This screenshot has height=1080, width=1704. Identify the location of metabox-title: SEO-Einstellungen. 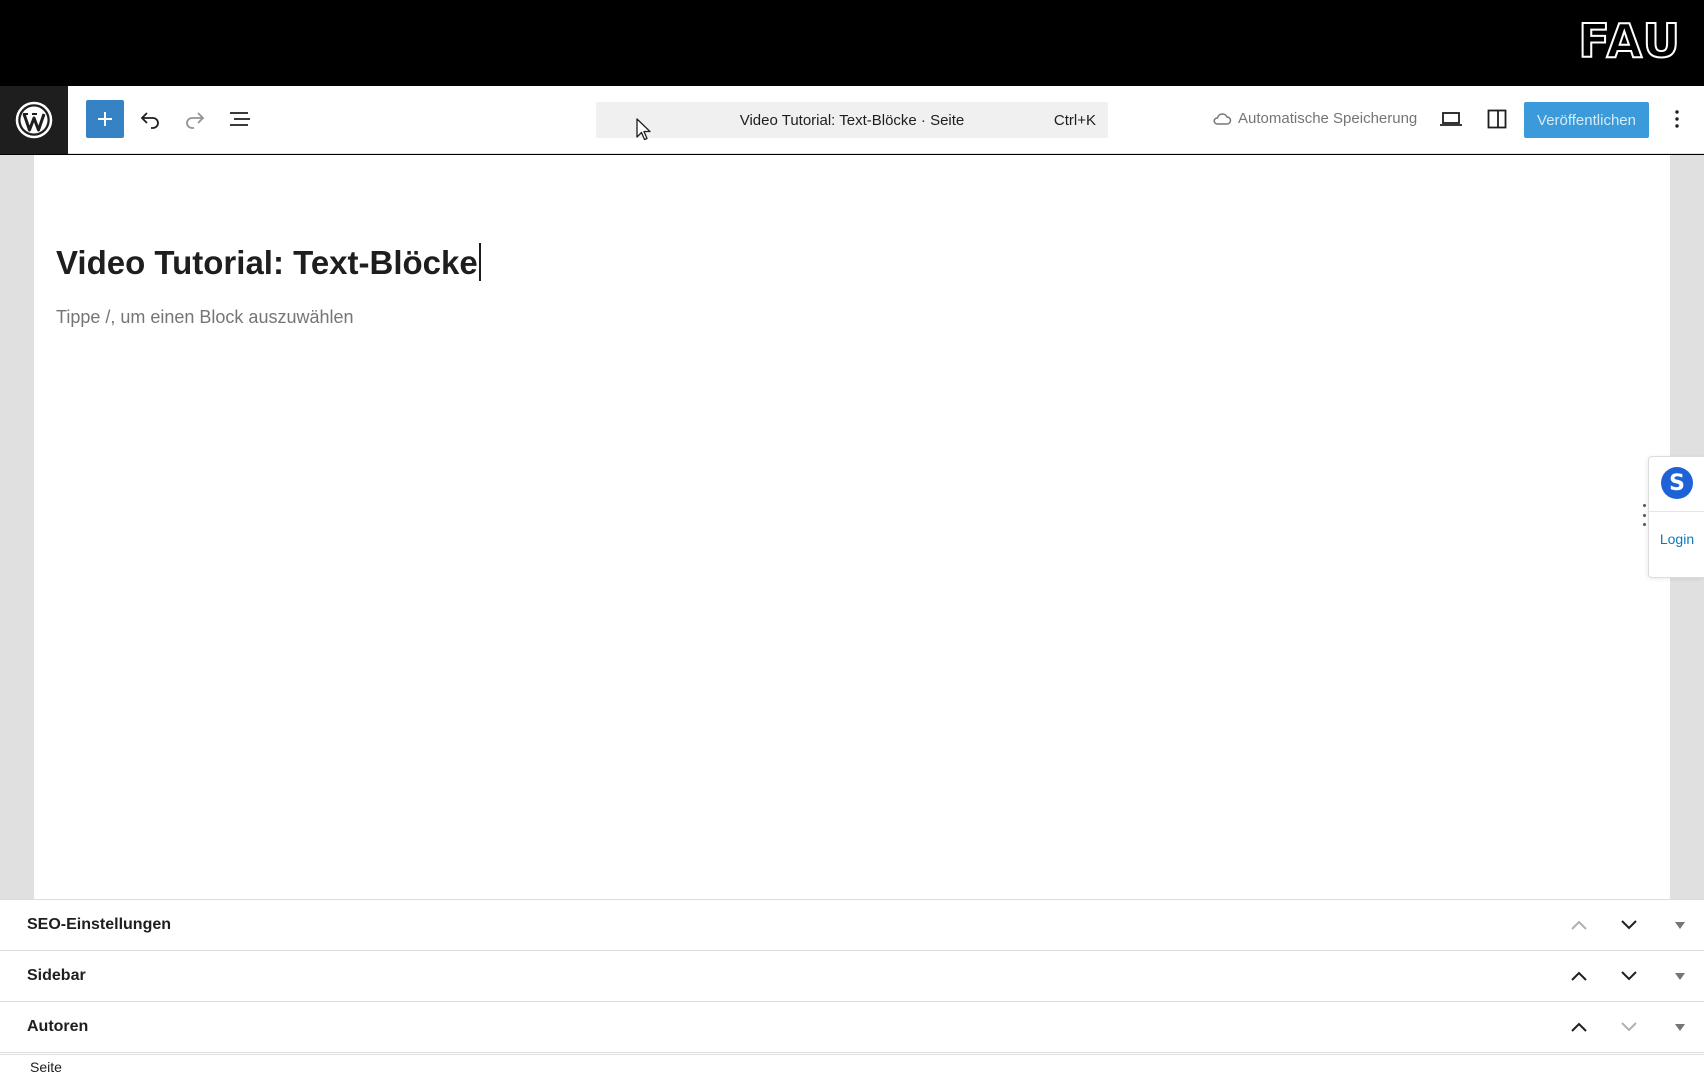
(99, 925).